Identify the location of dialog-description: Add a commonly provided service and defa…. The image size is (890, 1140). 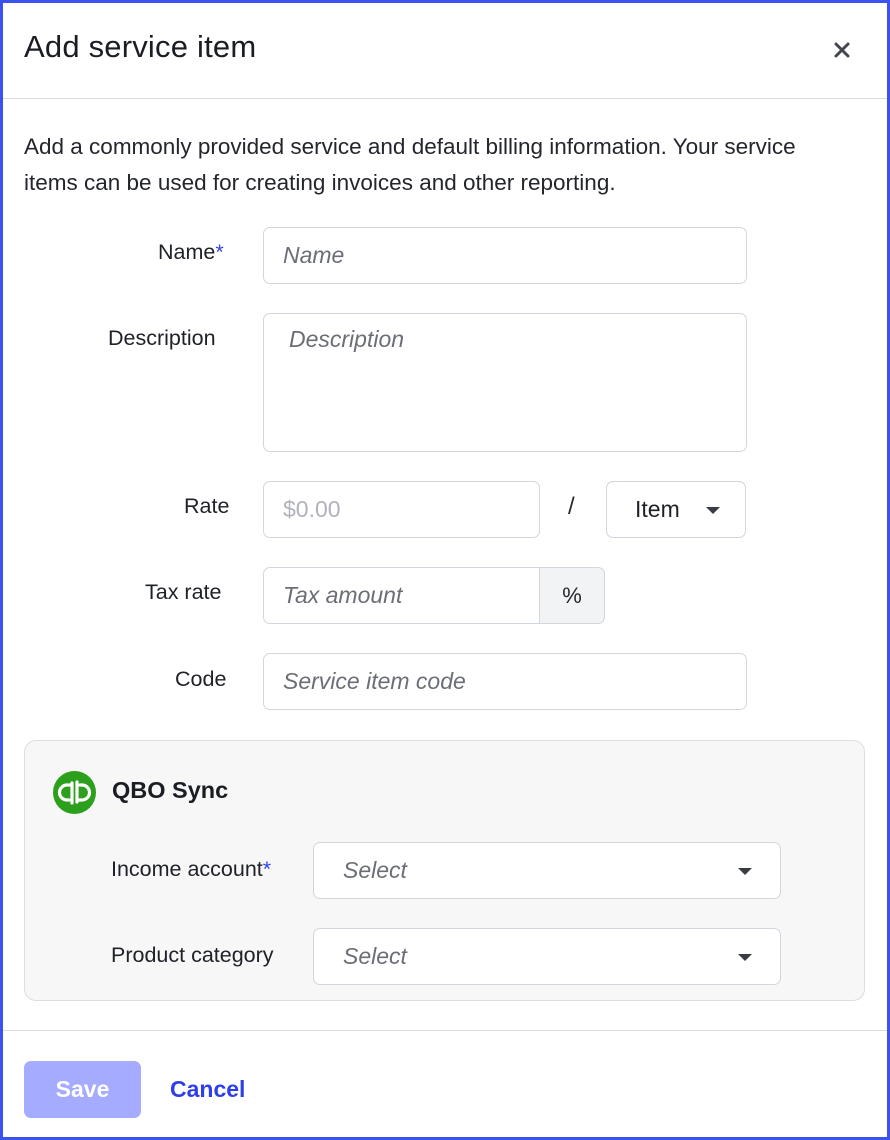
(410, 164).